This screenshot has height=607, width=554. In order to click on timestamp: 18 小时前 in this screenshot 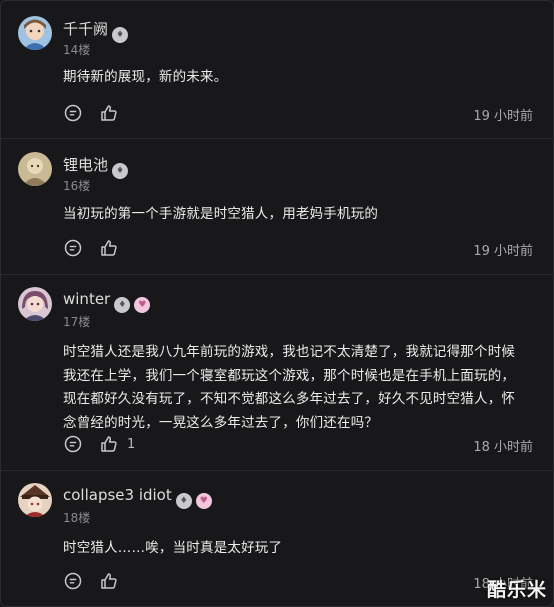, I will do `click(503, 447)`.